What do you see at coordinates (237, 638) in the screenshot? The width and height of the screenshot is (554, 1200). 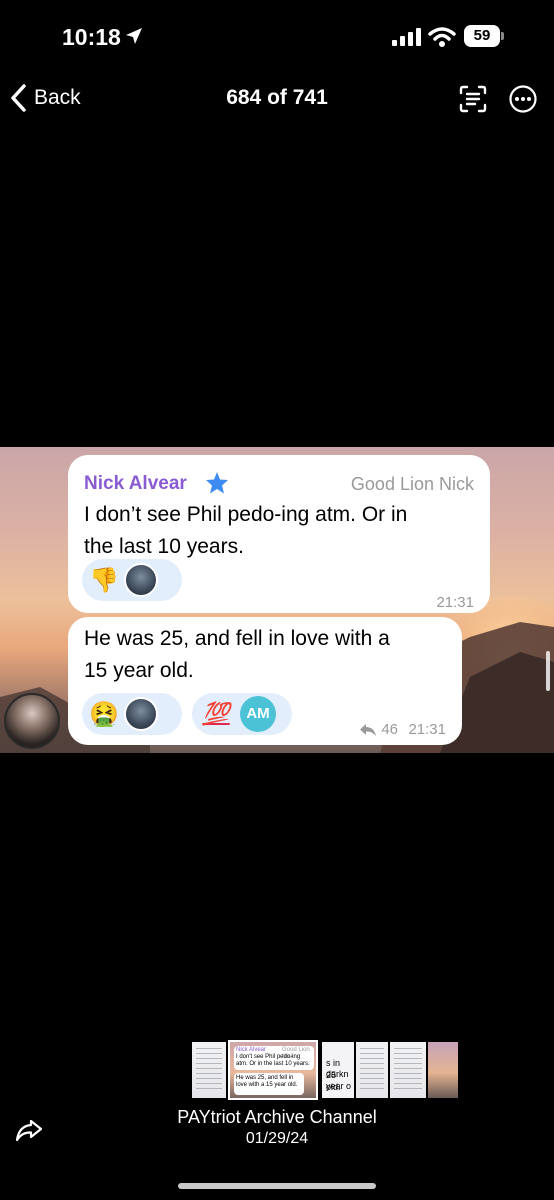 I see `message-line: He was 25, and fell in love with a` at bounding box center [237, 638].